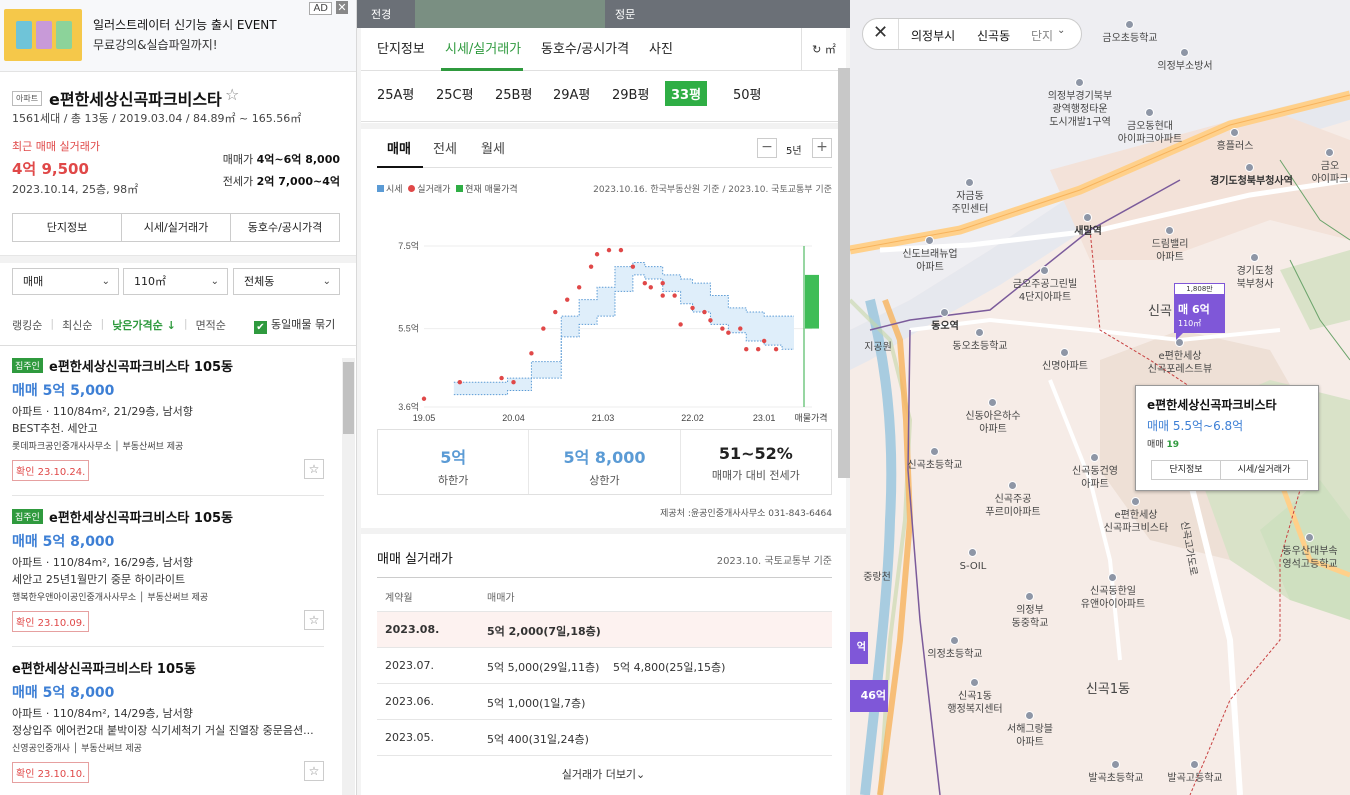 The height and width of the screenshot is (795, 1350). What do you see at coordinates (661, 47) in the screenshot?
I see `tab-photos: 사진` at bounding box center [661, 47].